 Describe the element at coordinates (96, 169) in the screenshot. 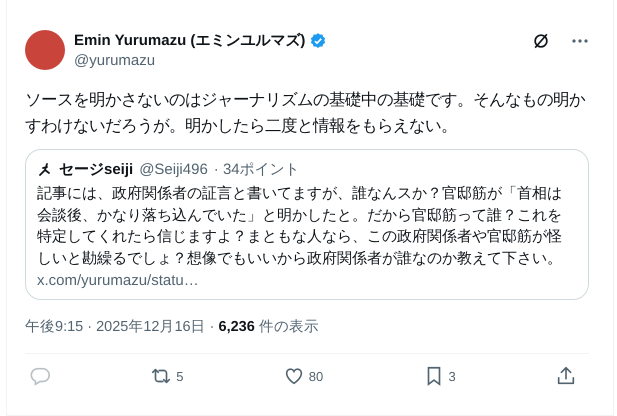

I see `quoted-author-name: セージseiji` at that location.